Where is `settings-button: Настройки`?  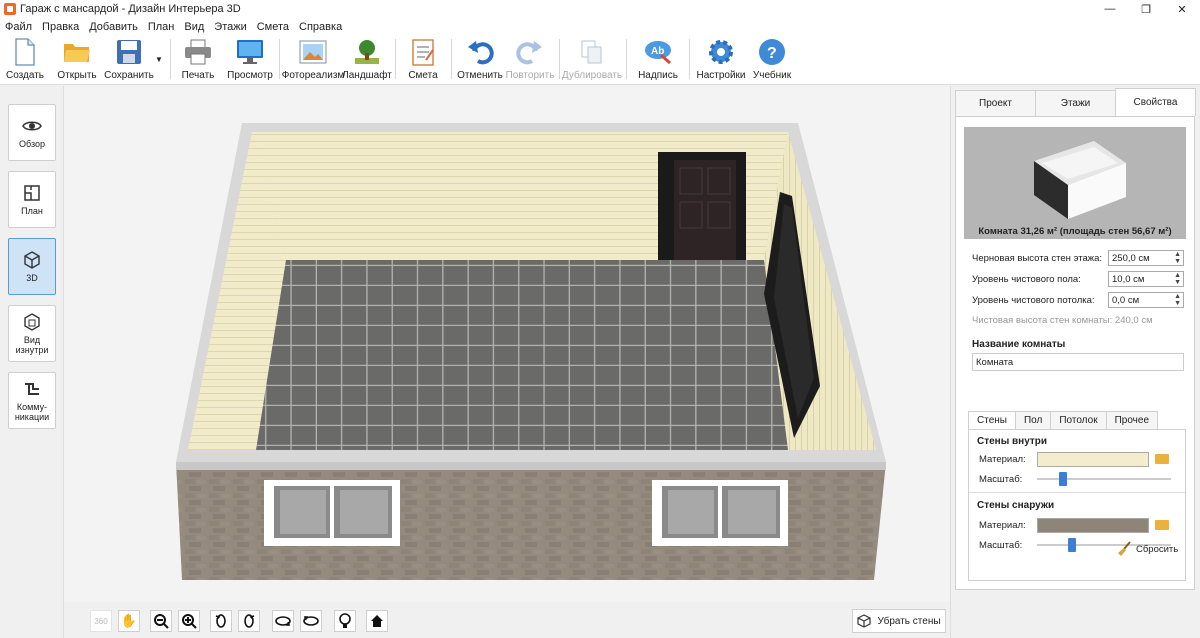
settings-button: Настройки is located at coordinates (721, 60).